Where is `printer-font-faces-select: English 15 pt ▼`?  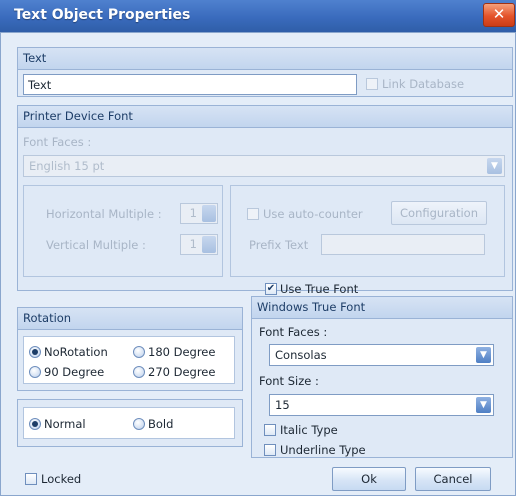 printer-font-faces-select: English 15 pt ▼ is located at coordinates (264, 166).